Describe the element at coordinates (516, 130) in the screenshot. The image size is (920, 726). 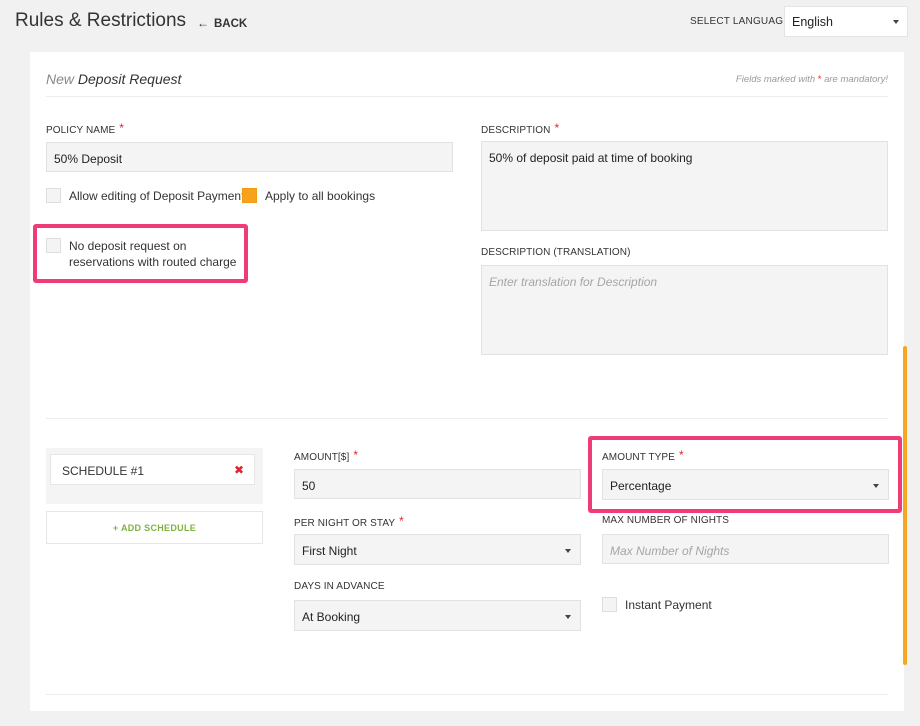
I see `description-label-text: DESCRIPTION` at that location.